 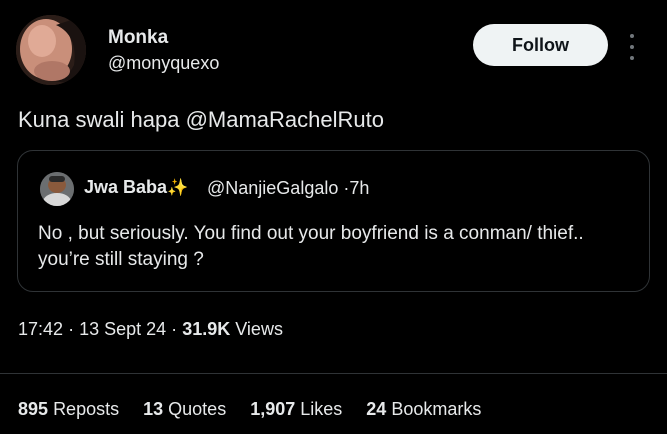 I want to click on bookmarks-label: Bookmarks, so click(x=436, y=409).